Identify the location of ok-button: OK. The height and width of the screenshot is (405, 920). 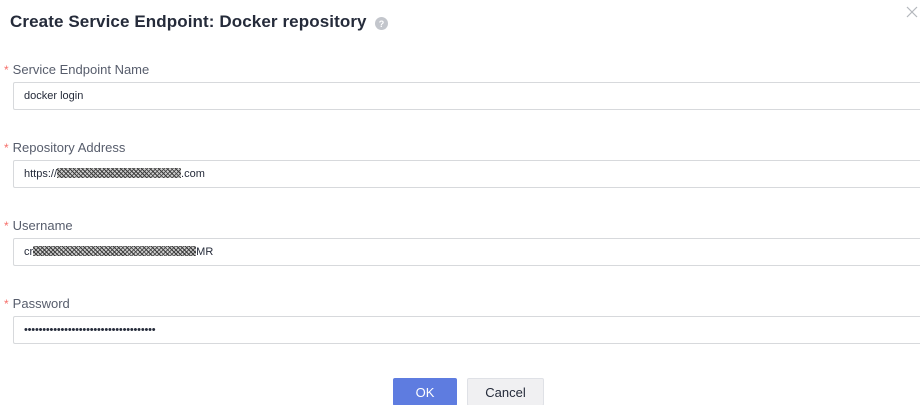
(425, 391).